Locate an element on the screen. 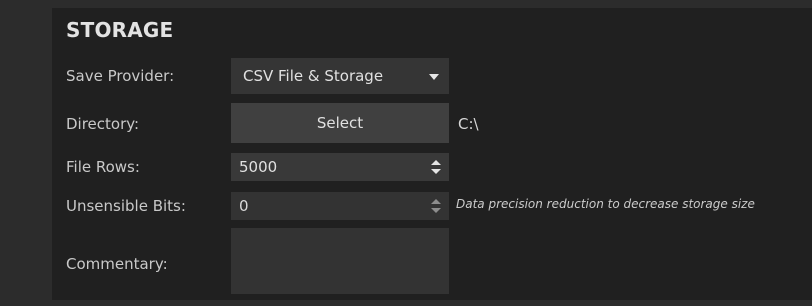 This screenshot has width=812, height=306. section-title: STORAGE is located at coordinates (120, 30).